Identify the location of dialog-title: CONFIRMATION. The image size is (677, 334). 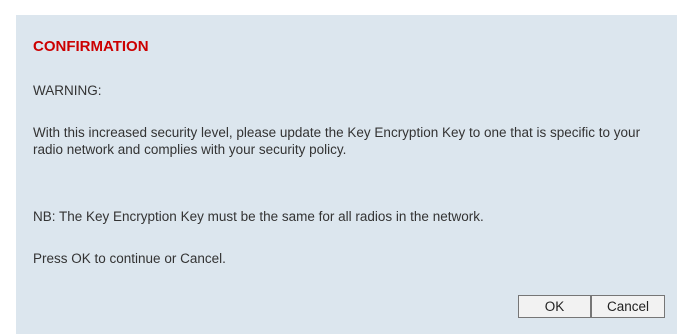
(91, 46).